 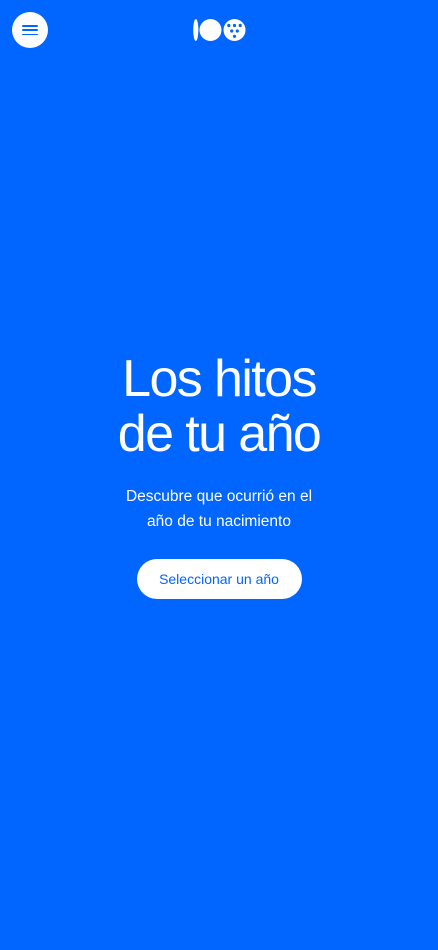 I want to click on menu-button, so click(x=30, y=30).